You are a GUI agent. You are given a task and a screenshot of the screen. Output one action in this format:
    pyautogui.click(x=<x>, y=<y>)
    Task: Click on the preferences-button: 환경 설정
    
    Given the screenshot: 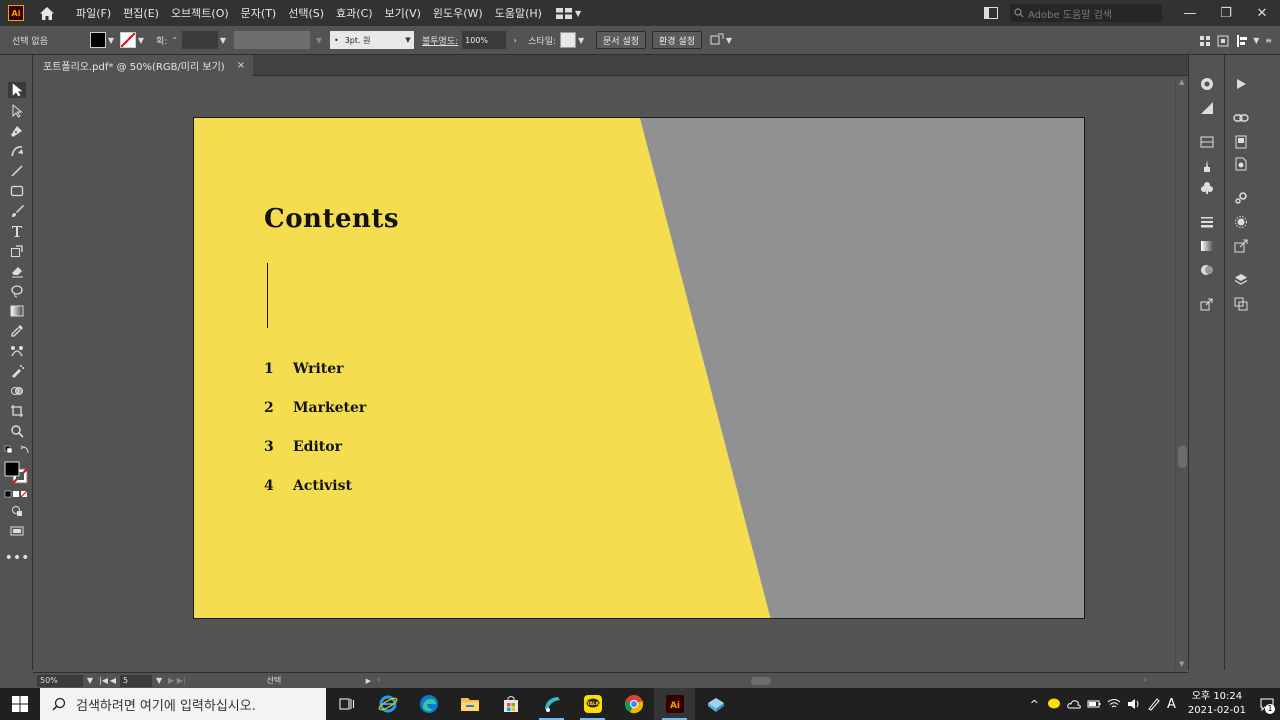 What is the action you would take?
    pyautogui.click(x=677, y=40)
    